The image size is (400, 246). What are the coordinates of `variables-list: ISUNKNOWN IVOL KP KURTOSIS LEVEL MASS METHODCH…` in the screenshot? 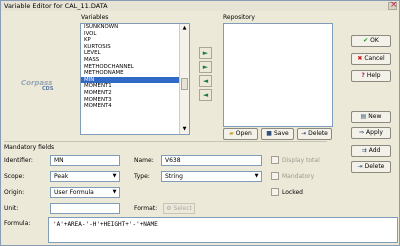 It's located at (135, 79).